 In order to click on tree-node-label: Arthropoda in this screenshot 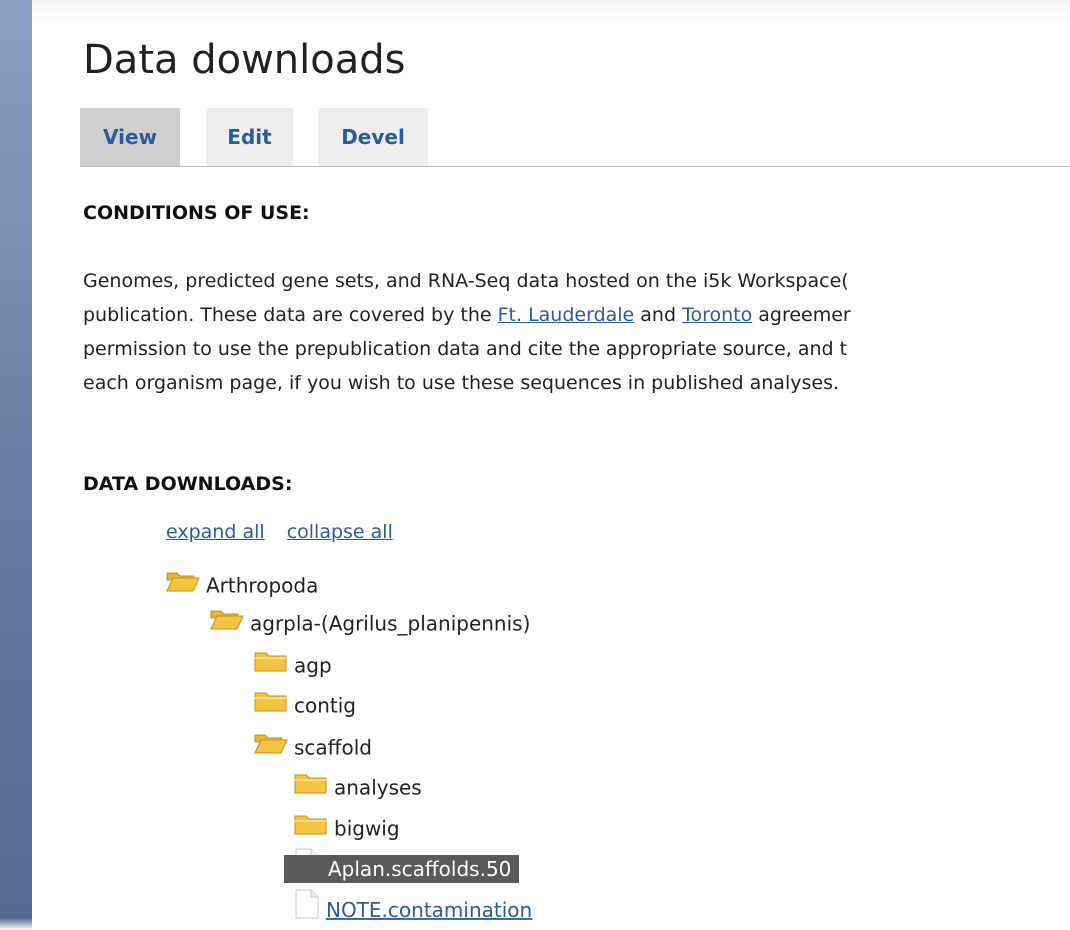, I will do `click(262, 585)`.